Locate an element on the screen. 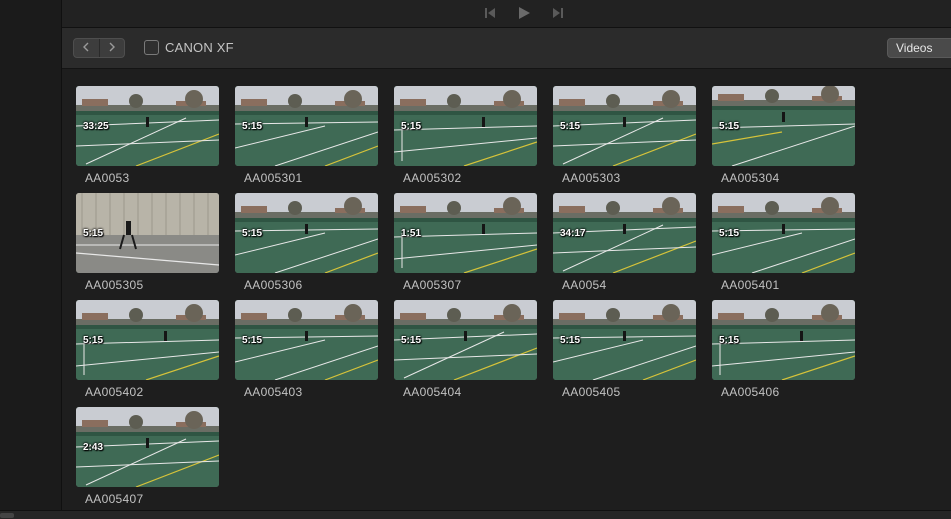 This screenshot has height=519, width=951. browser-toolbar: CANON XF Videos is located at coordinates (506, 48).